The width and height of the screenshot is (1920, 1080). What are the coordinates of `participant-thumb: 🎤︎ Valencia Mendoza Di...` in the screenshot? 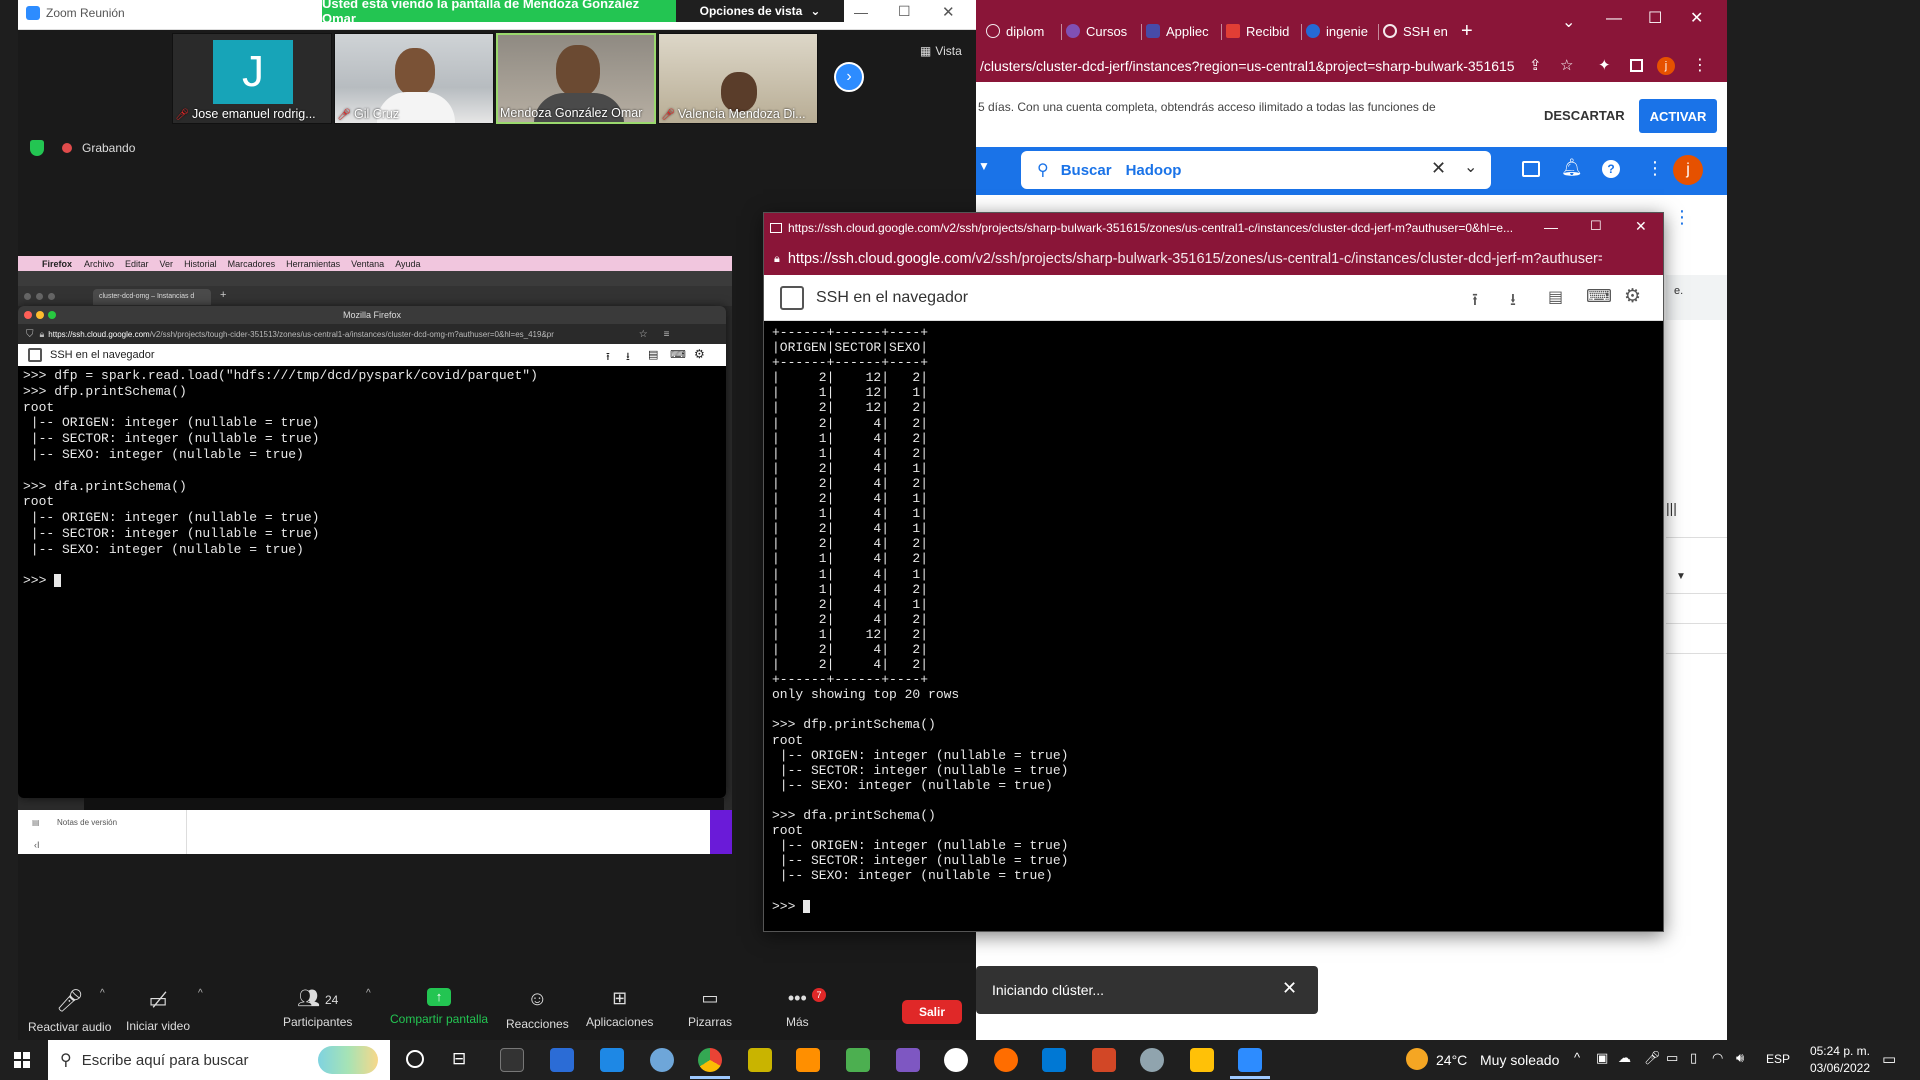 It's located at (738, 78).